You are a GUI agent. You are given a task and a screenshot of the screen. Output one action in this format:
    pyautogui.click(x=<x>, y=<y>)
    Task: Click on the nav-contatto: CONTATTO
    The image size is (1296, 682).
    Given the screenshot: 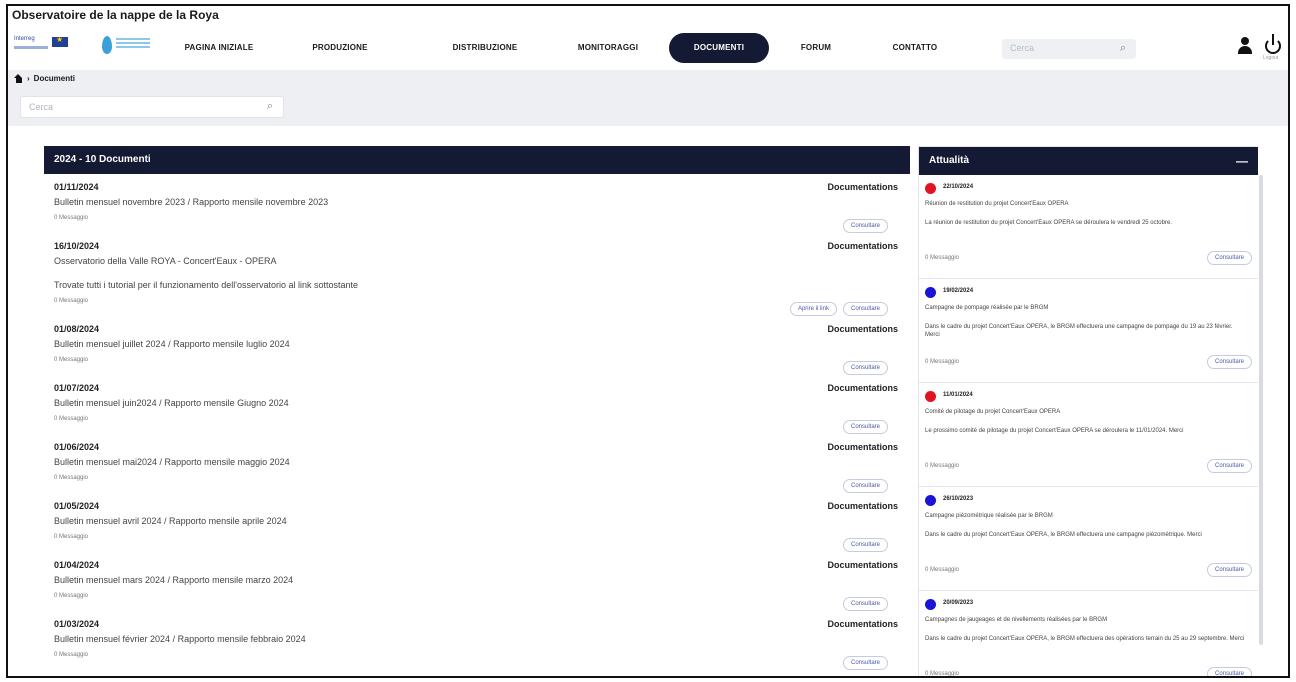 What is the action you would take?
    pyautogui.click(x=915, y=48)
    